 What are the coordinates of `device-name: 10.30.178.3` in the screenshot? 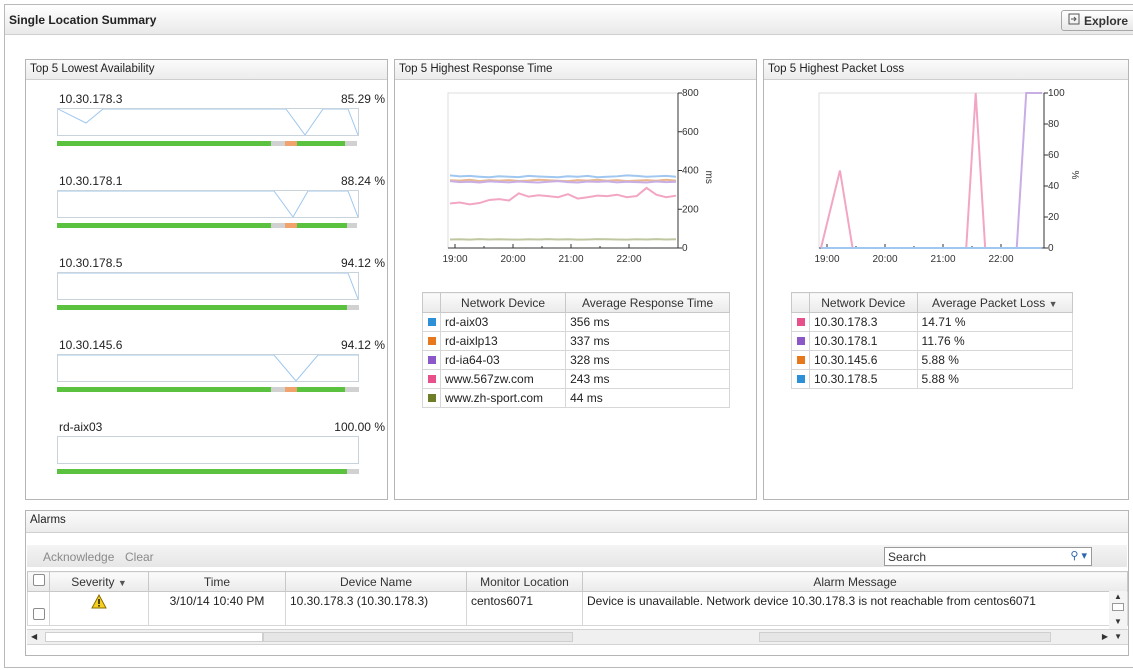 It's located at (91, 99).